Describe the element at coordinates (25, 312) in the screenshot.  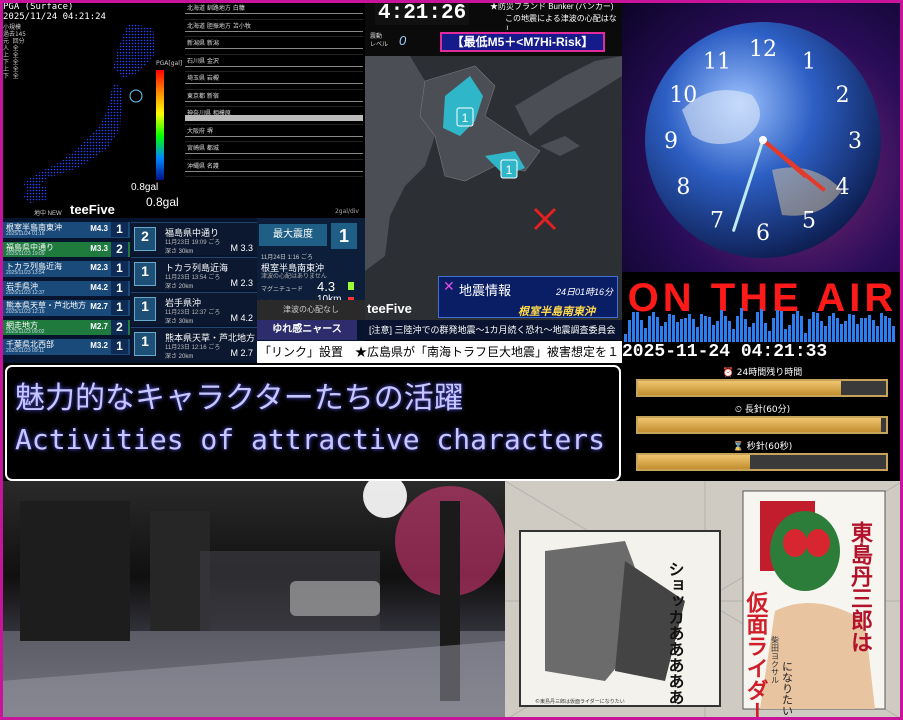
I see `quake-row-time: 2025/11/23 12:16` at that location.